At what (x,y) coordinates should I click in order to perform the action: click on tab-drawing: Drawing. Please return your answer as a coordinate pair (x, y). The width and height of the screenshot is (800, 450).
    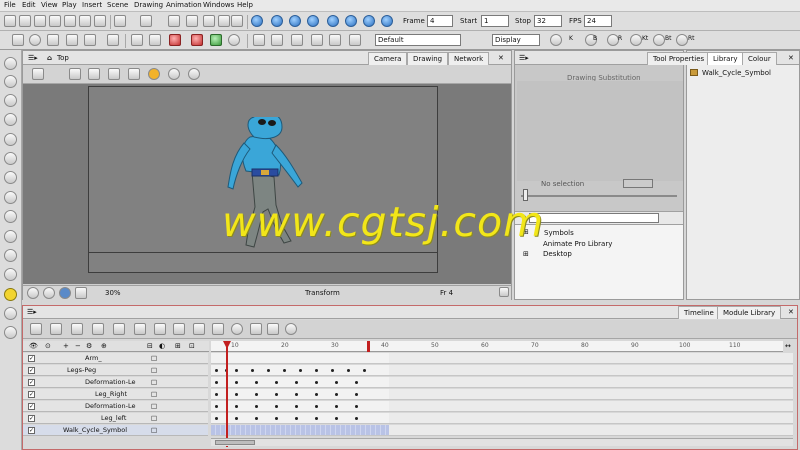
    Looking at the image, I should click on (428, 58).